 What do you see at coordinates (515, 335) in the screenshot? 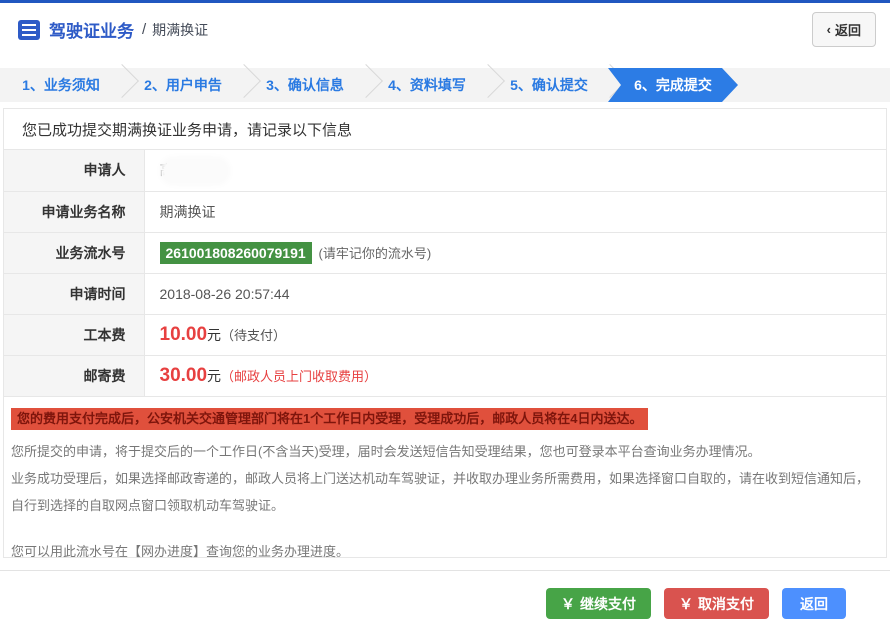
I see `production-fee-cell: 10.00元（待支付）` at bounding box center [515, 335].